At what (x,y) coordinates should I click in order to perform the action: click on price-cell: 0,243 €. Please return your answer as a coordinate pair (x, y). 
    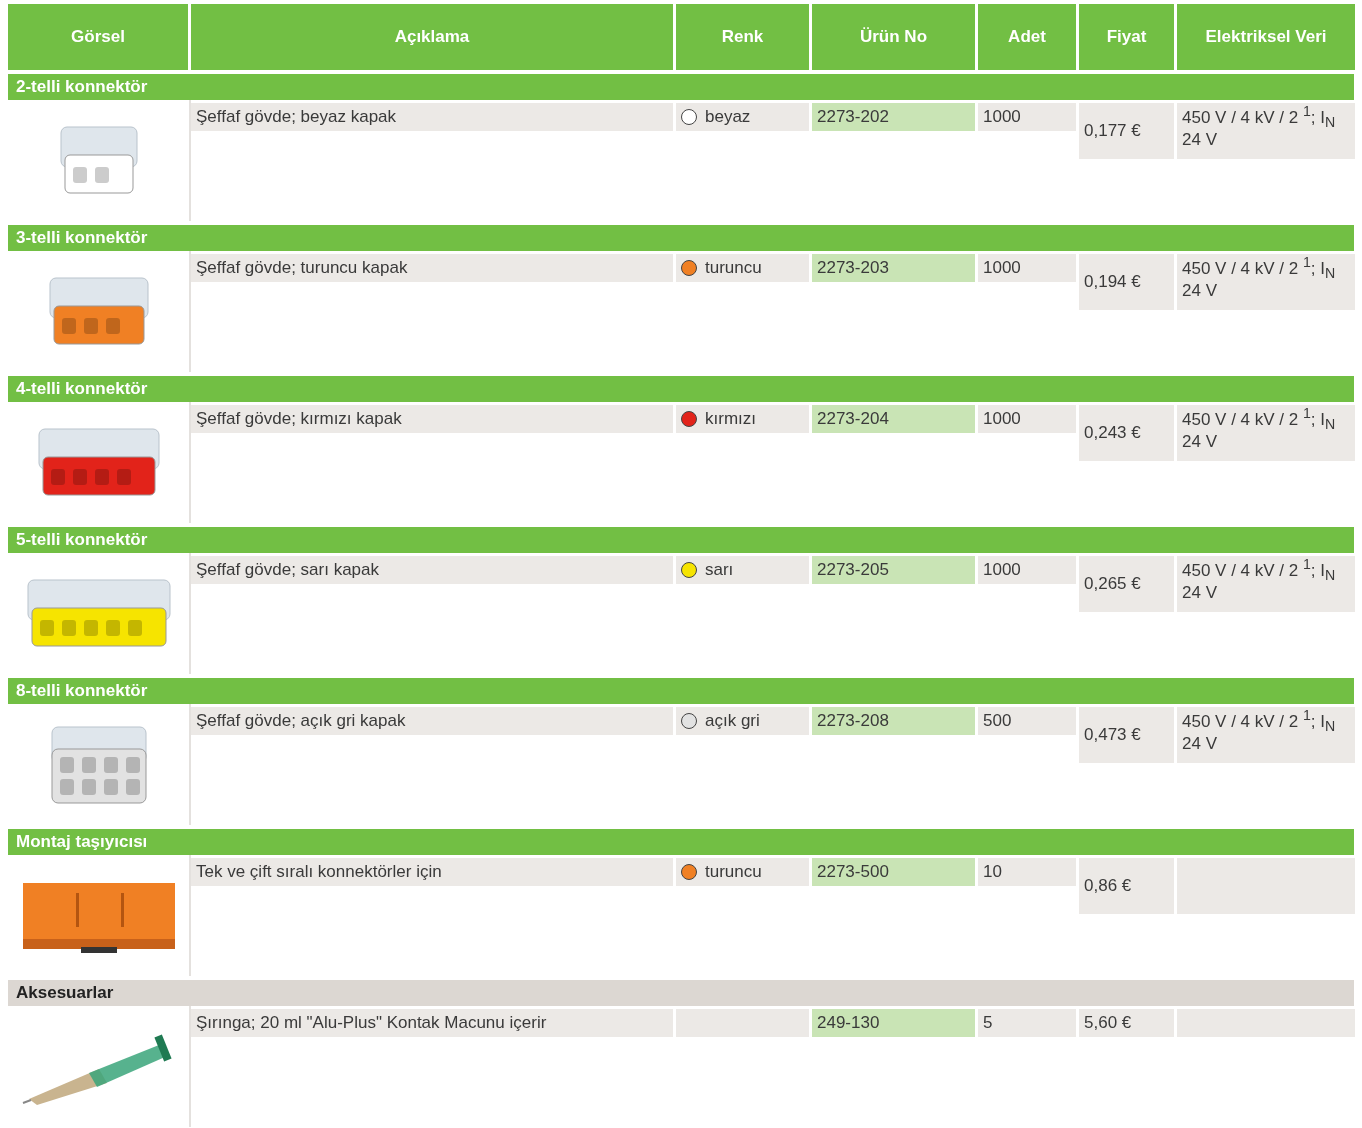
    Looking at the image, I should click on (1126, 433).